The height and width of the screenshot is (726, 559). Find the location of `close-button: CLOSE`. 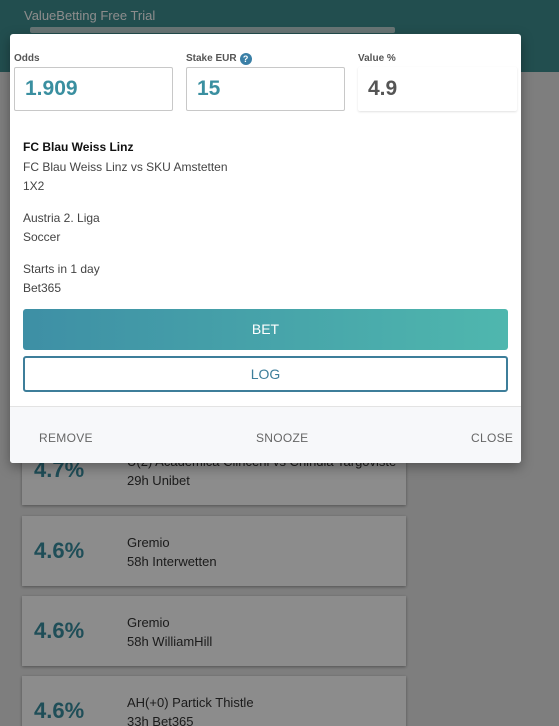

close-button: CLOSE is located at coordinates (492, 438).